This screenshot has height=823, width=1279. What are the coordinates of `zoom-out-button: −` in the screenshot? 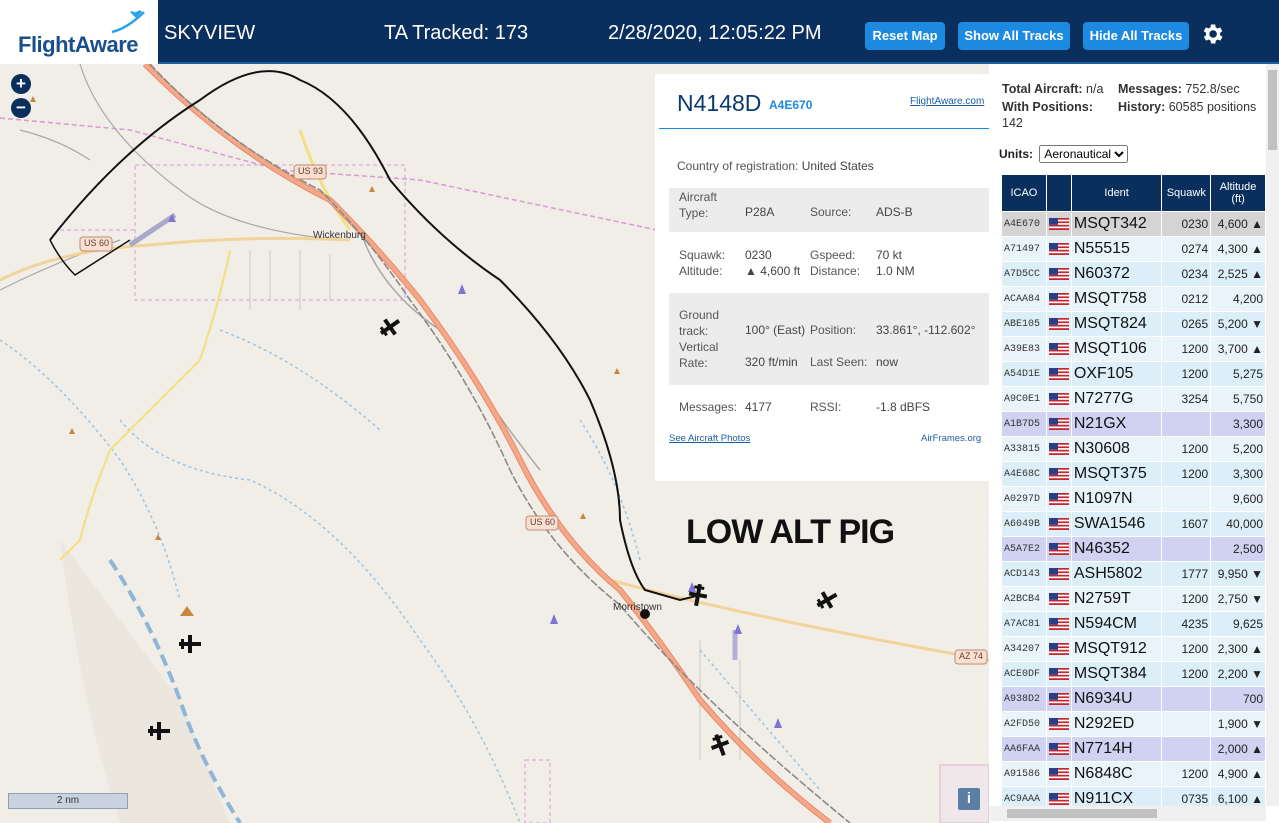 It's located at (21, 108).